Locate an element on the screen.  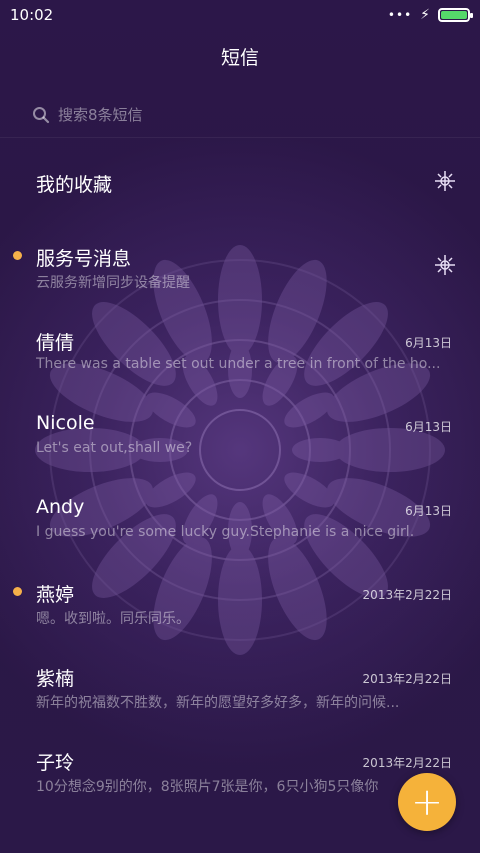
search-bar: 搜索8条短信 is located at coordinates (240, 115).